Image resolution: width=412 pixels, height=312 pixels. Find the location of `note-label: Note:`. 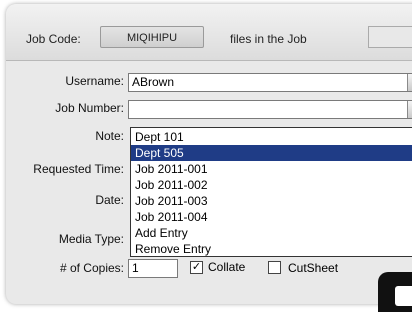

note-label: Note: is located at coordinates (109, 136).